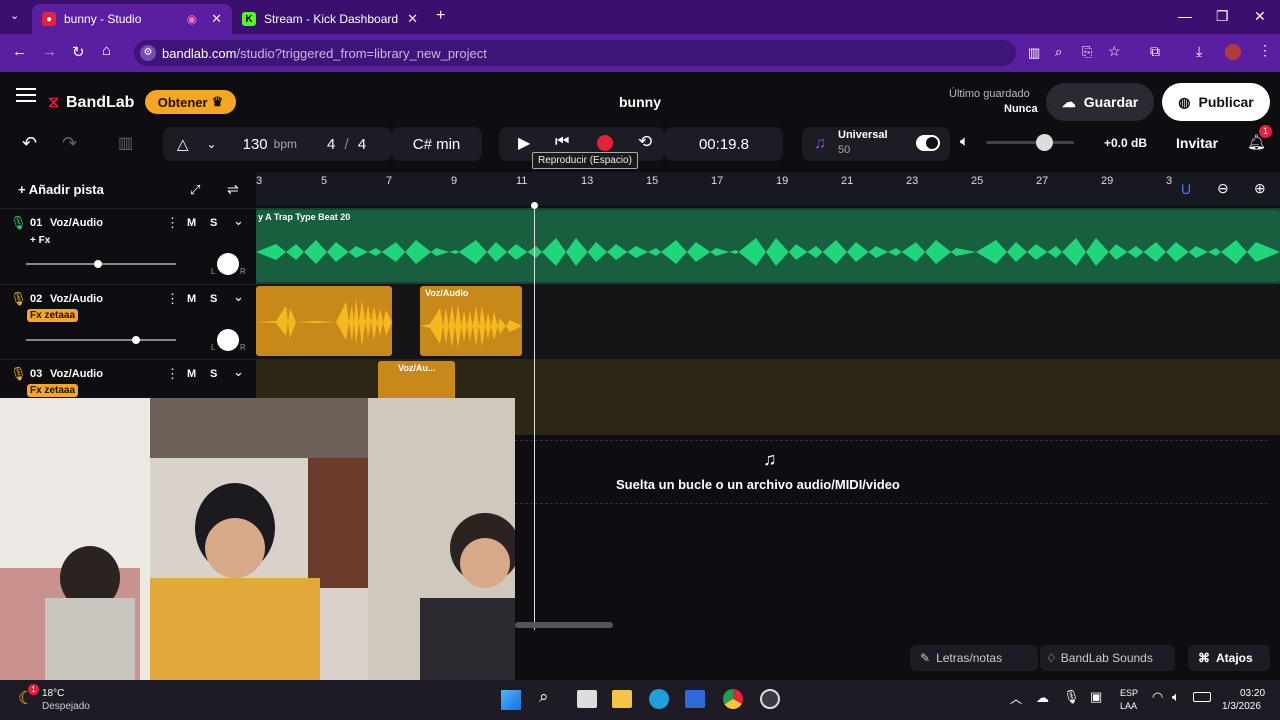 The width and height of the screenshot is (1280, 720). I want to click on store-icon, so click(695, 699).